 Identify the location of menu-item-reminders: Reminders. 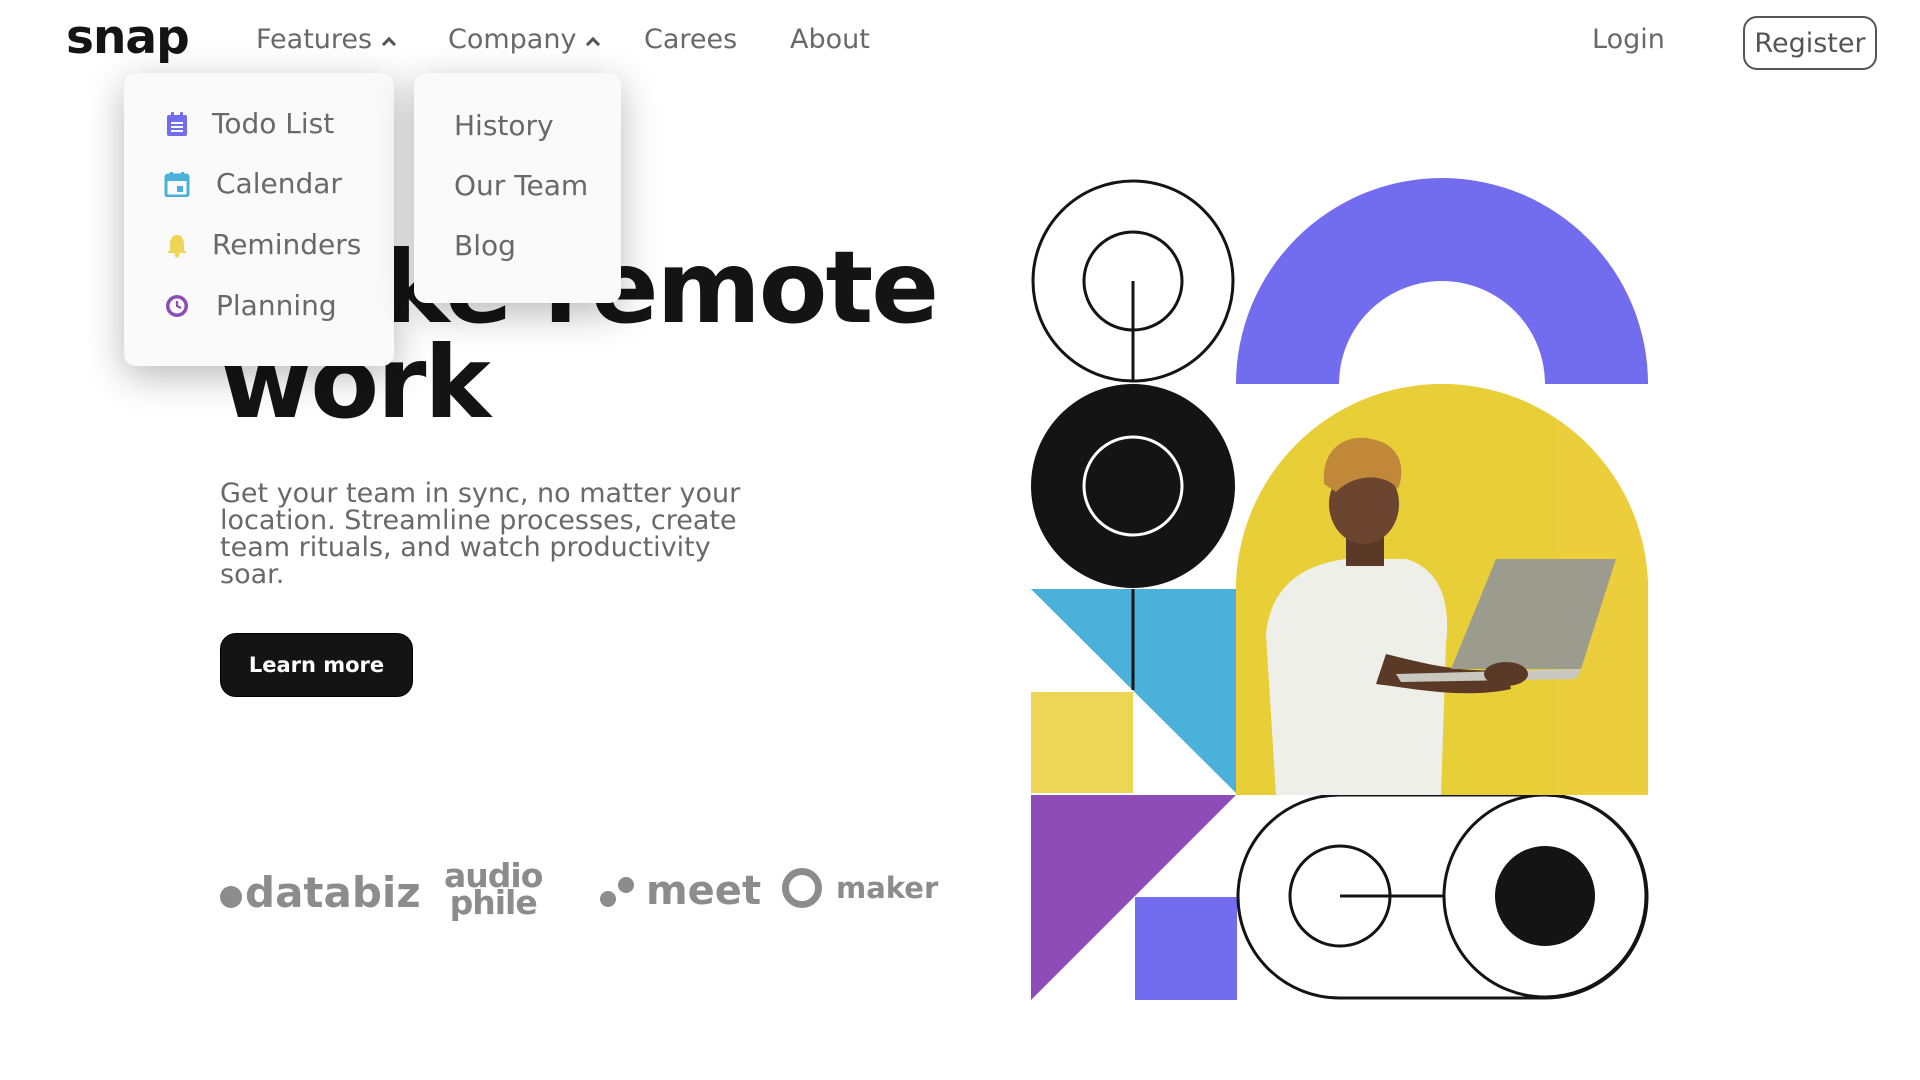
(262, 244).